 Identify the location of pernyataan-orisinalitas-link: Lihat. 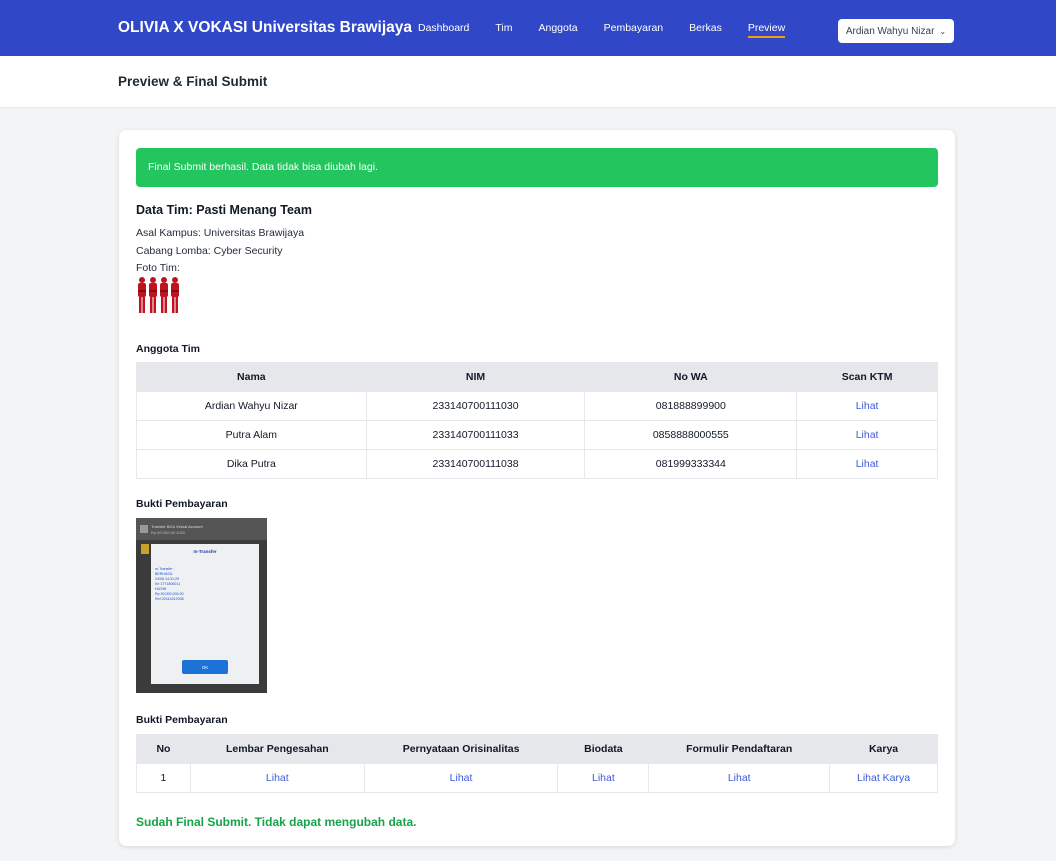
(461, 778).